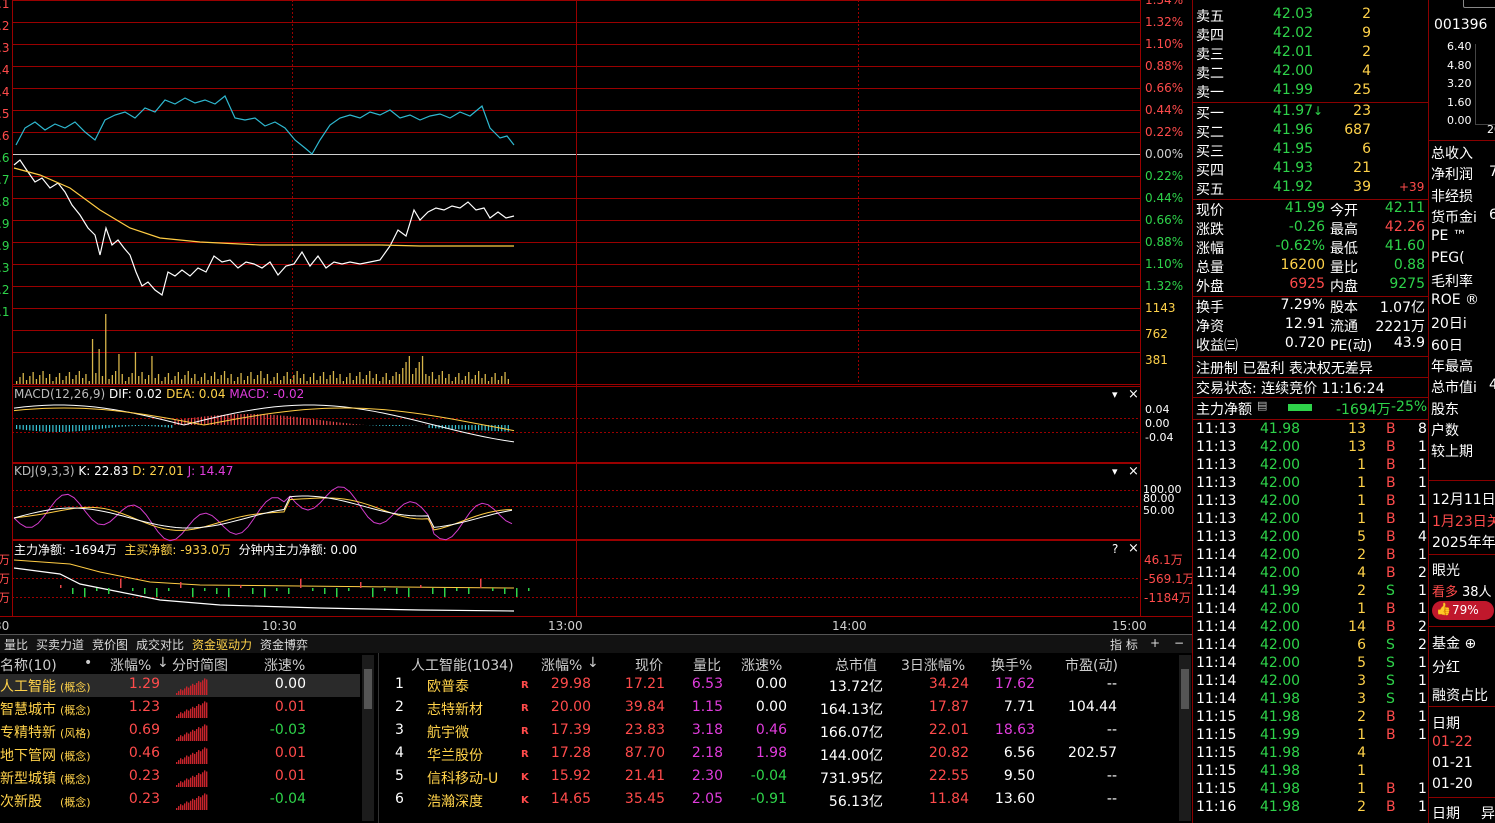 The height and width of the screenshot is (823, 1495). What do you see at coordinates (1115, 471) in the screenshot?
I see `kdj-dropdown-icon: ▾` at bounding box center [1115, 471].